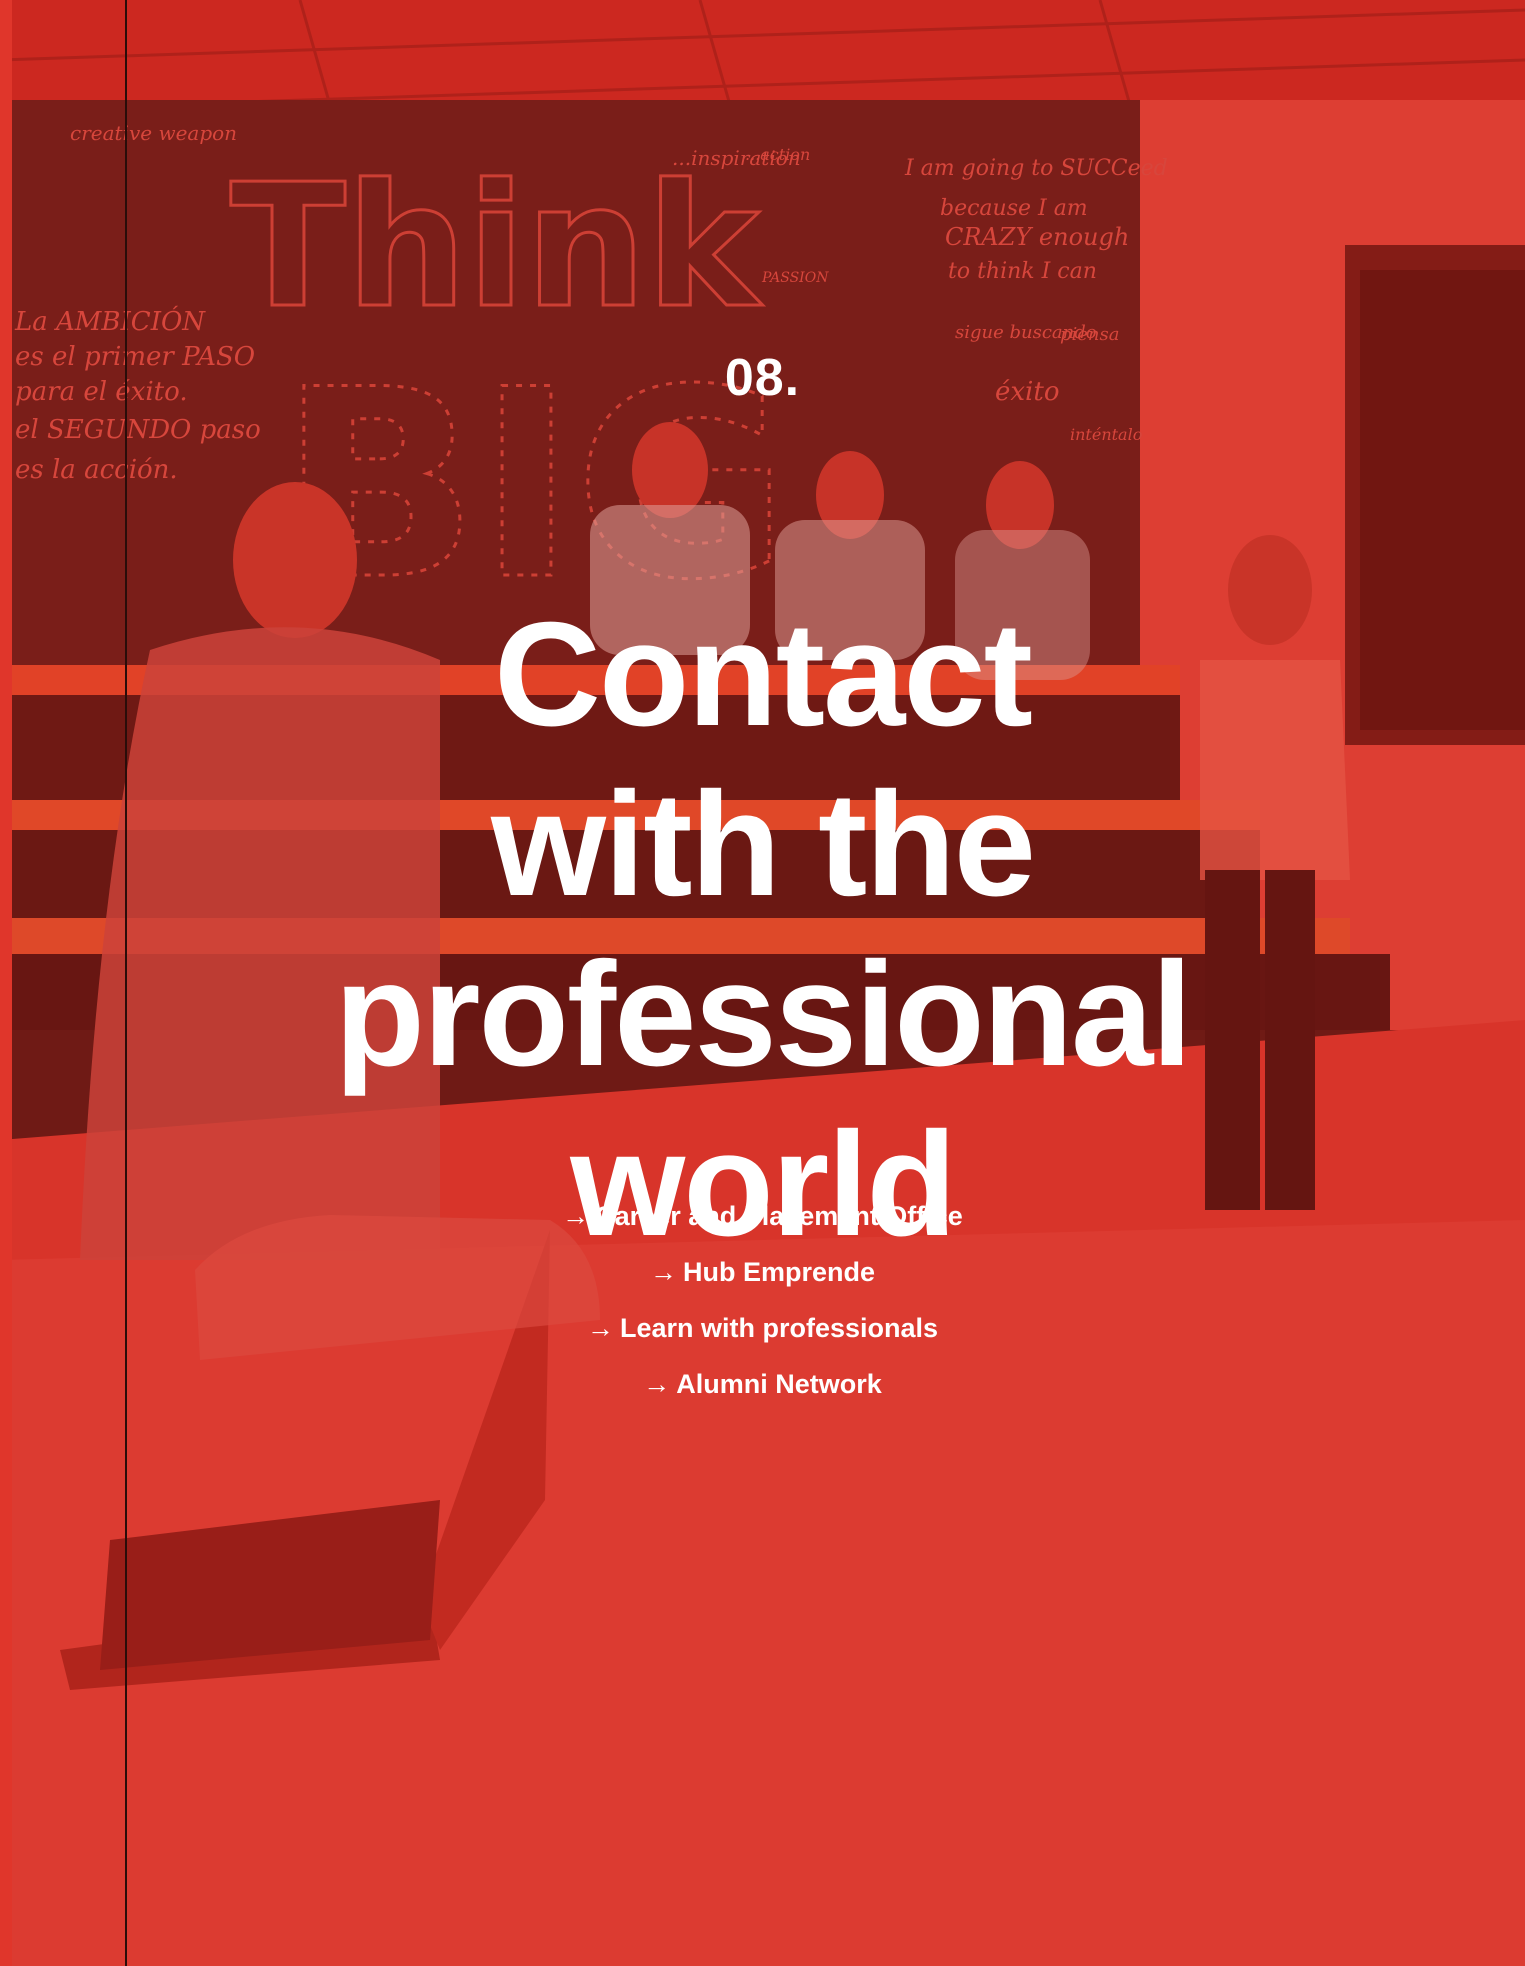 The image size is (1525, 1966). I want to click on link-label: Hub Emprende, so click(779, 1272).